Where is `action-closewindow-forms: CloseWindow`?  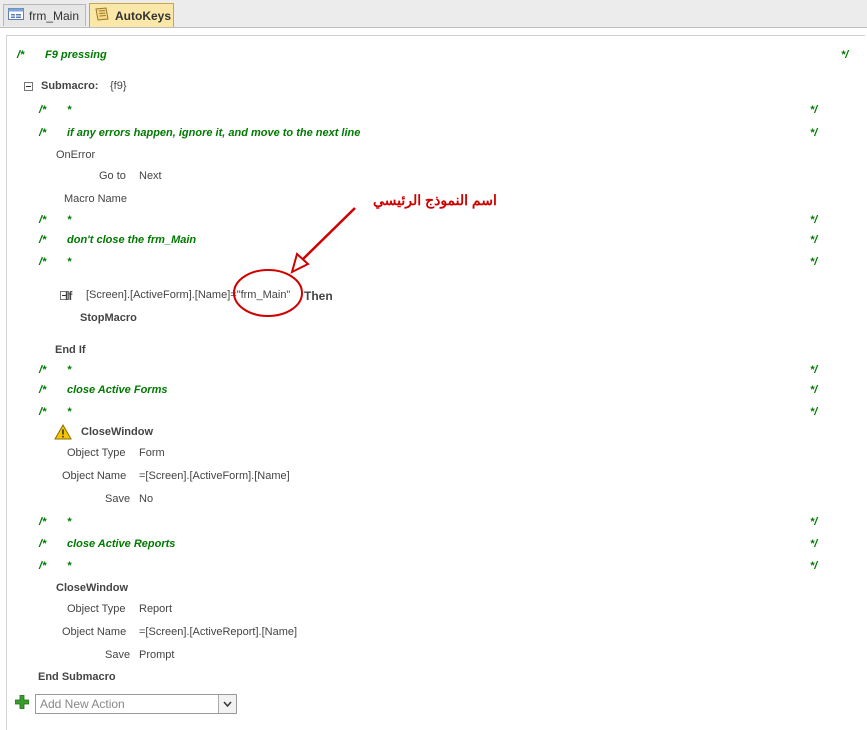
action-closewindow-forms: CloseWindow is located at coordinates (117, 432).